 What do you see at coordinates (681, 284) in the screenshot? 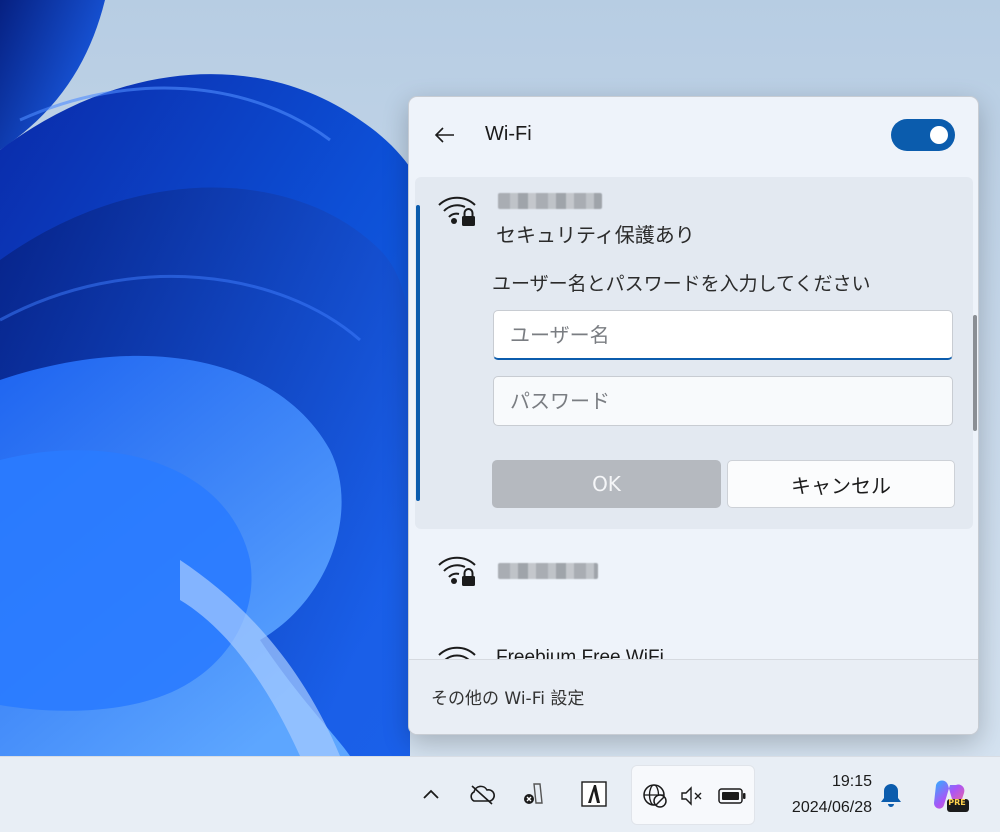
I see `credentials-prompt: ユーザー名とパスワードを入力してください` at bounding box center [681, 284].